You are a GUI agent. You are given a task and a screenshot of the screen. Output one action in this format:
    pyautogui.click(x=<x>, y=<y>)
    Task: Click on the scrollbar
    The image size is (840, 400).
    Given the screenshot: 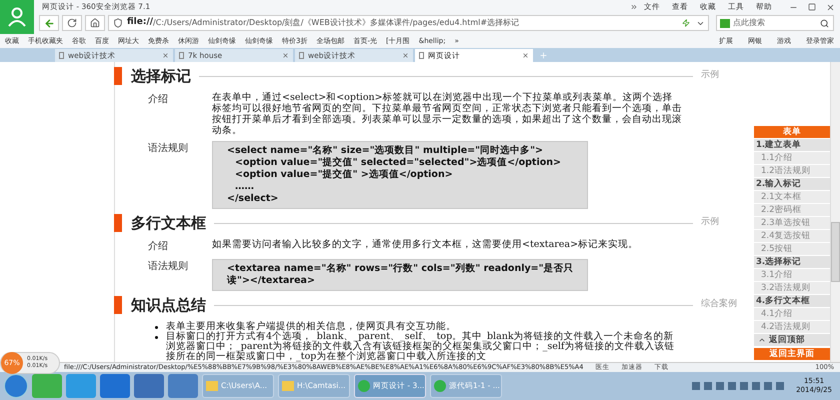 What is the action you would take?
    pyautogui.click(x=835, y=212)
    